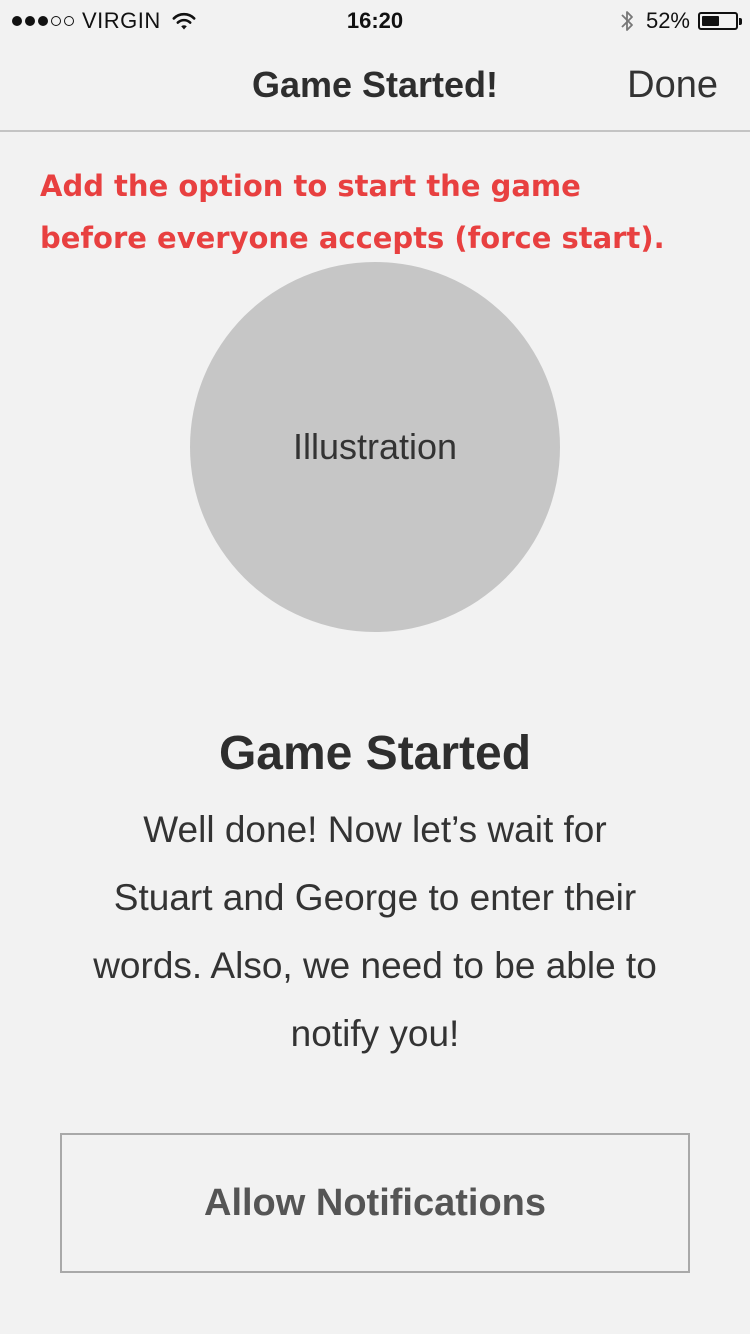 Image resolution: width=750 pixels, height=1334 pixels. Describe the element at coordinates (740, 21) in the screenshot. I see `battery-cap` at that location.